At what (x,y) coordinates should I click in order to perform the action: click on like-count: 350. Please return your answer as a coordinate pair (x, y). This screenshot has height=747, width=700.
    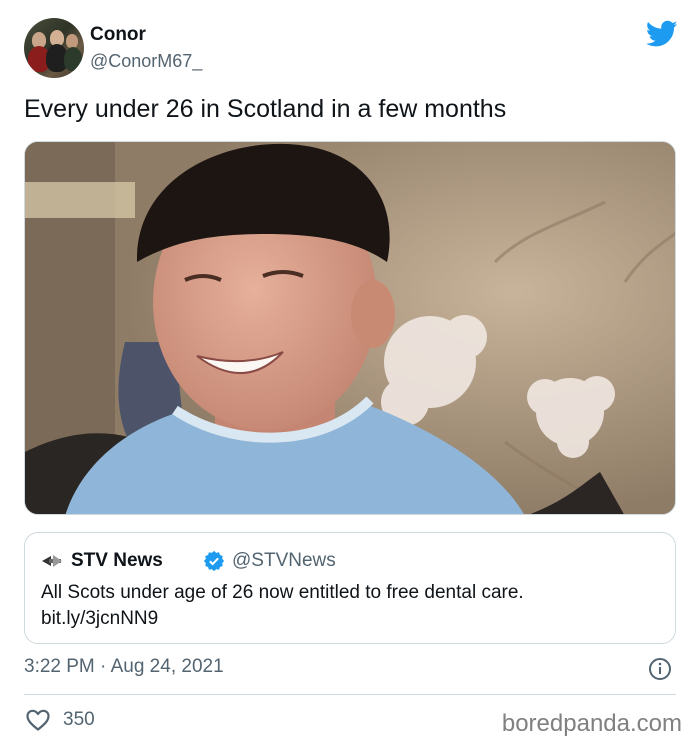
    Looking at the image, I should click on (79, 719).